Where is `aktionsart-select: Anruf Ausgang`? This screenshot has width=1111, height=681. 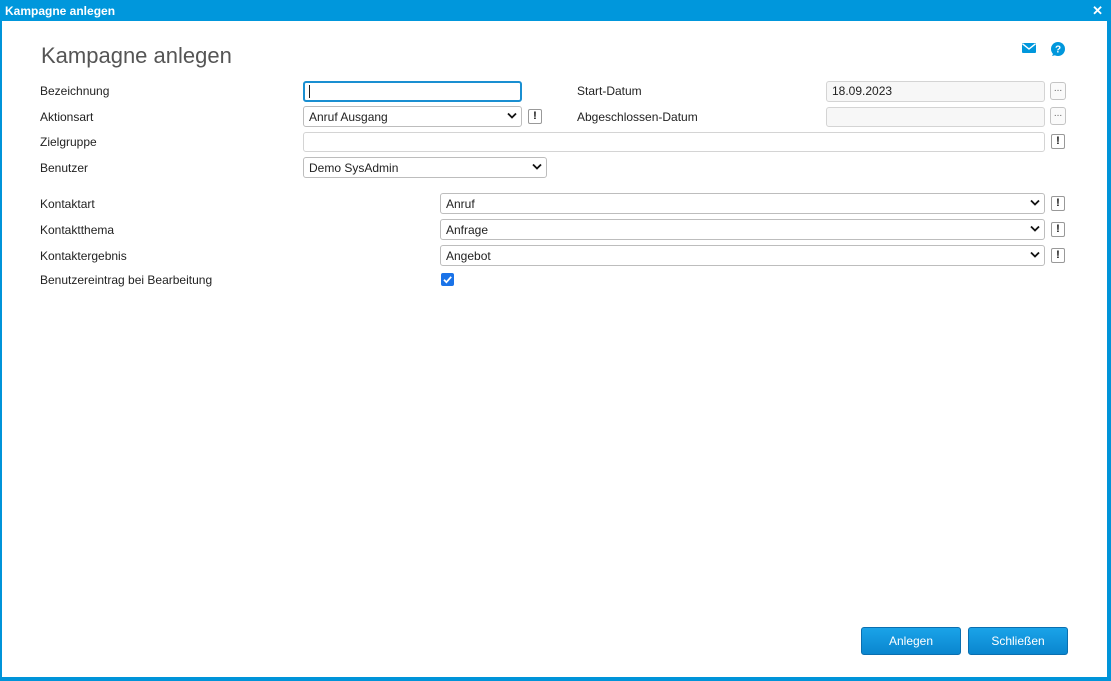 aktionsart-select: Anruf Ausgang is located at coordinates (412, 116).